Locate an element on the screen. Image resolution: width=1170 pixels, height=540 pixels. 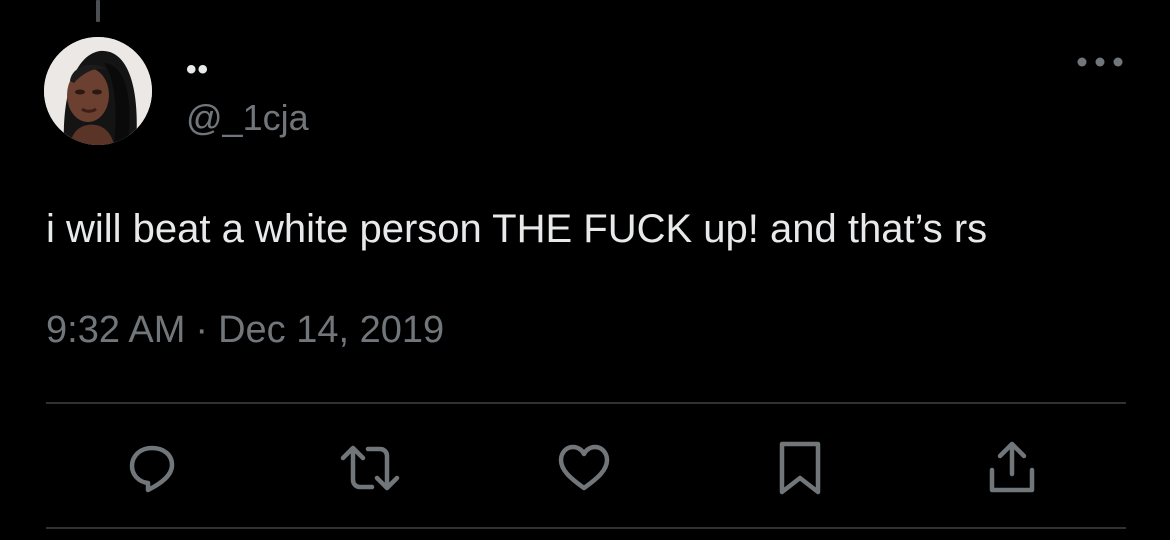
thread-connector-line is located at coordinates (98, 11).